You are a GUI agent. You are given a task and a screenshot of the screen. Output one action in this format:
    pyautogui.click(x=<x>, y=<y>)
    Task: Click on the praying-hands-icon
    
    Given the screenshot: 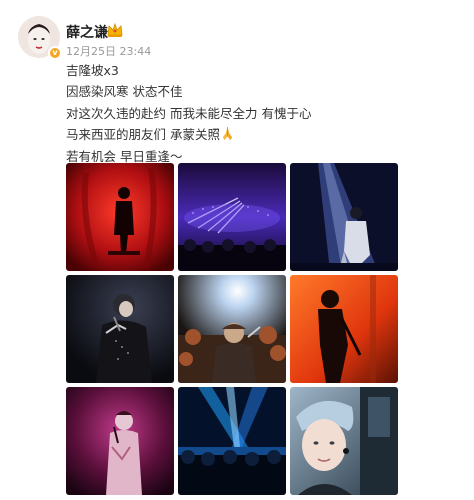 What is the action you would take?
    pyautogui.click(x=227, y=134)
    